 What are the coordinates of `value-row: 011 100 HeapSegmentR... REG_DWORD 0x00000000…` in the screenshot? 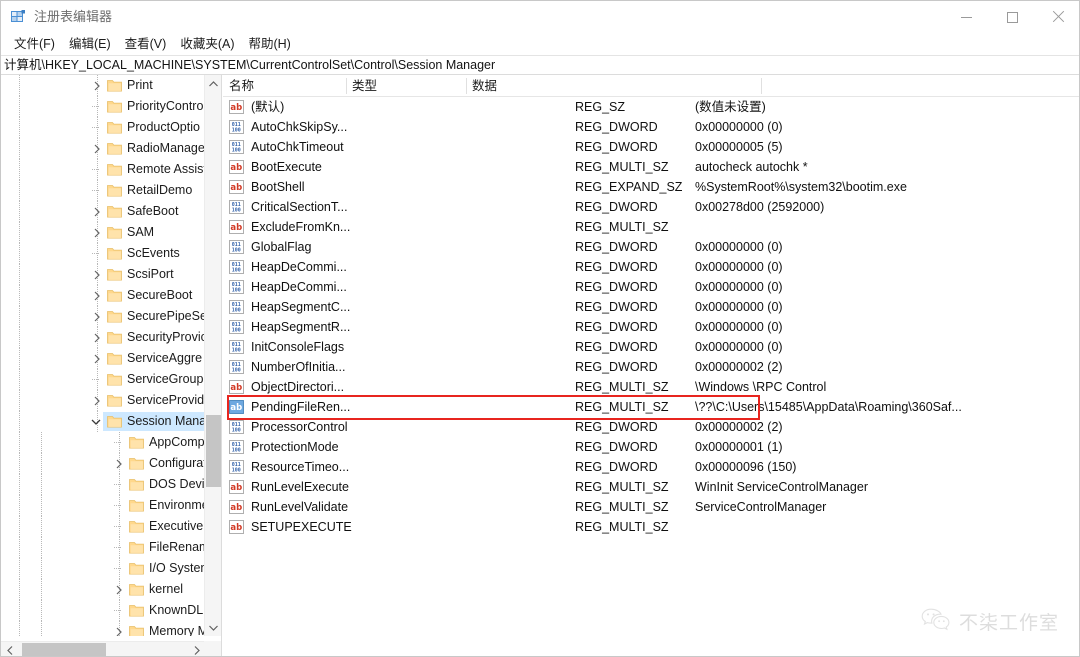 It's located at (651, 327).